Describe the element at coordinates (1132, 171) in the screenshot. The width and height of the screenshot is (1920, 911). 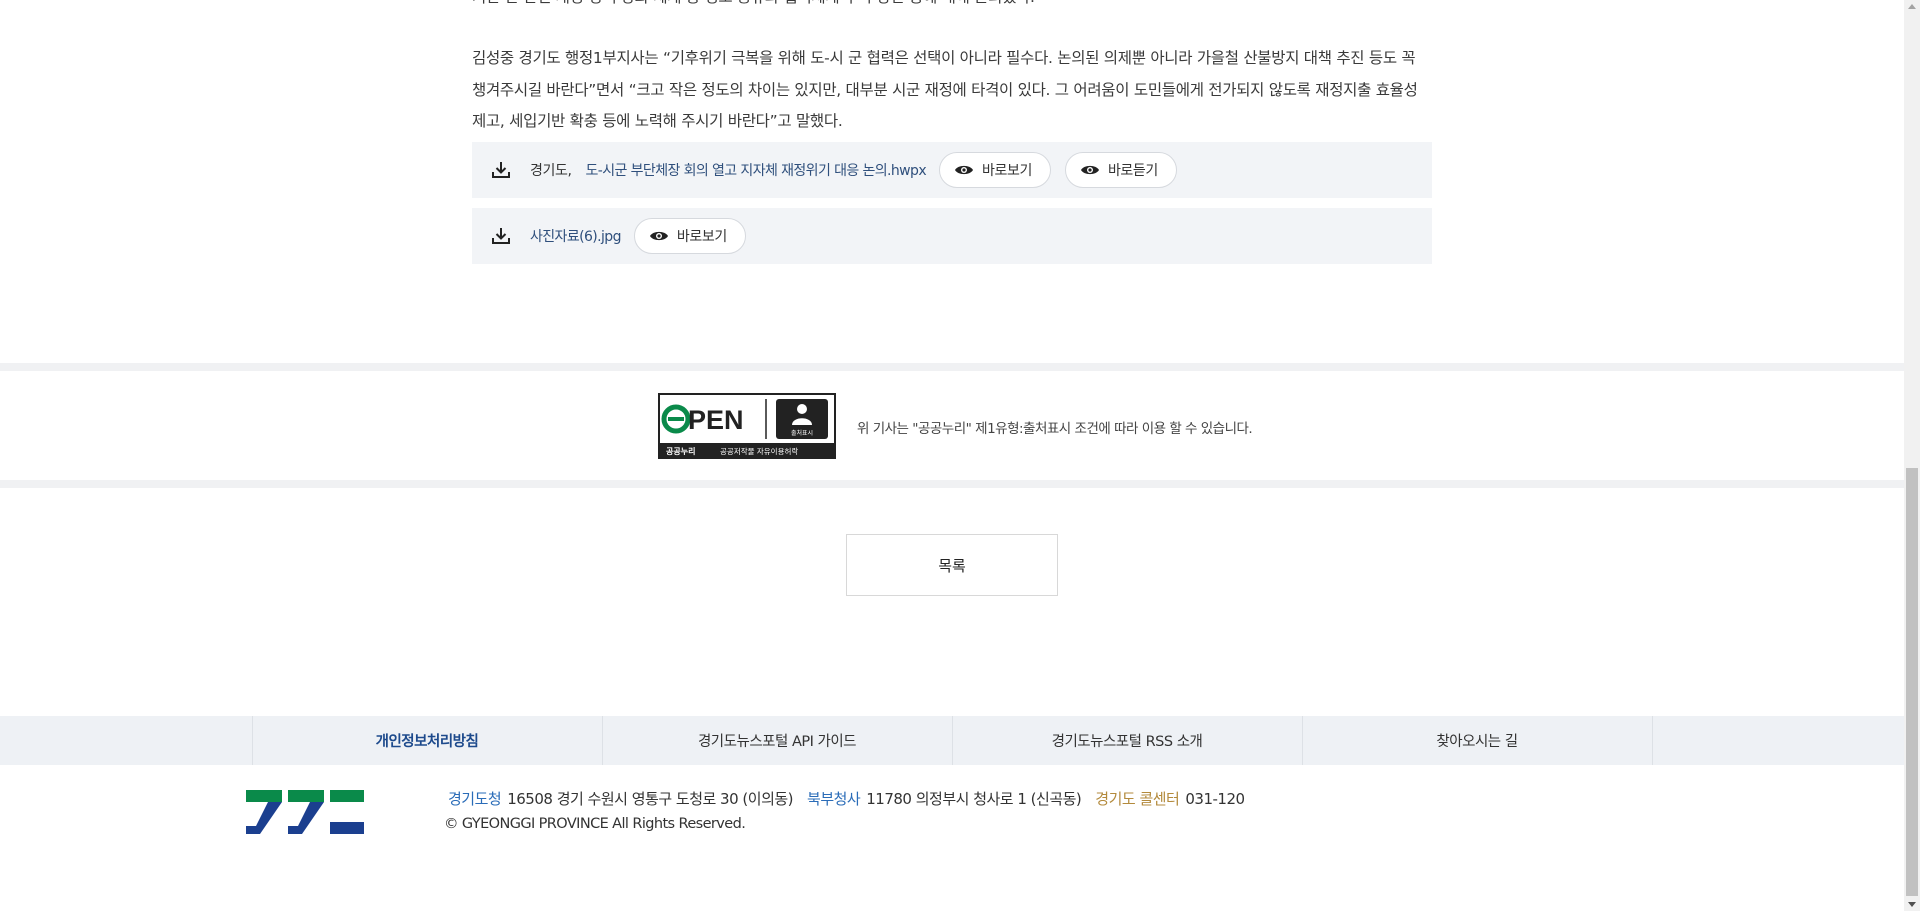
I see `listen-button-label: 바로듣기` at that location.